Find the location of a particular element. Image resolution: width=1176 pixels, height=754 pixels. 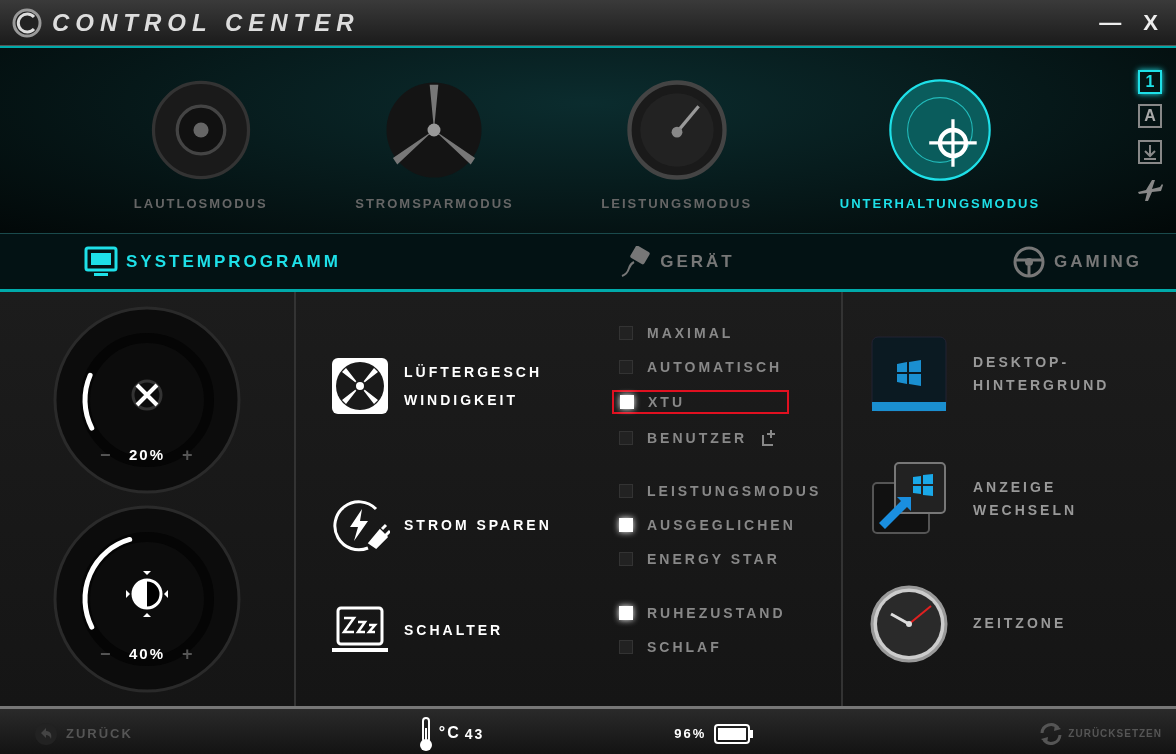

option-checkbox: LEISTUNGSMODUS is located at coordinates (720, 491).